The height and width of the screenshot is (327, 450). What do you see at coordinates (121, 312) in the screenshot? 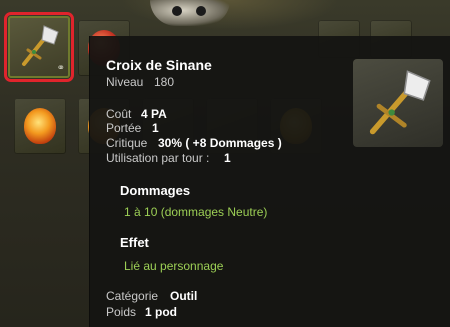
I see `weight-label: Poids` at bounding box center [121, 312].